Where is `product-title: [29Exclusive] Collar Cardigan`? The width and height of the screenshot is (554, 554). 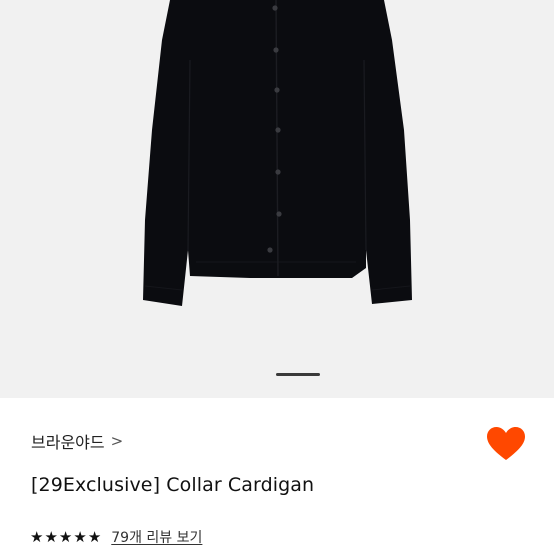 product-title: [29Exclusive] Collar Cardigan is located at coordinates (173, 485).